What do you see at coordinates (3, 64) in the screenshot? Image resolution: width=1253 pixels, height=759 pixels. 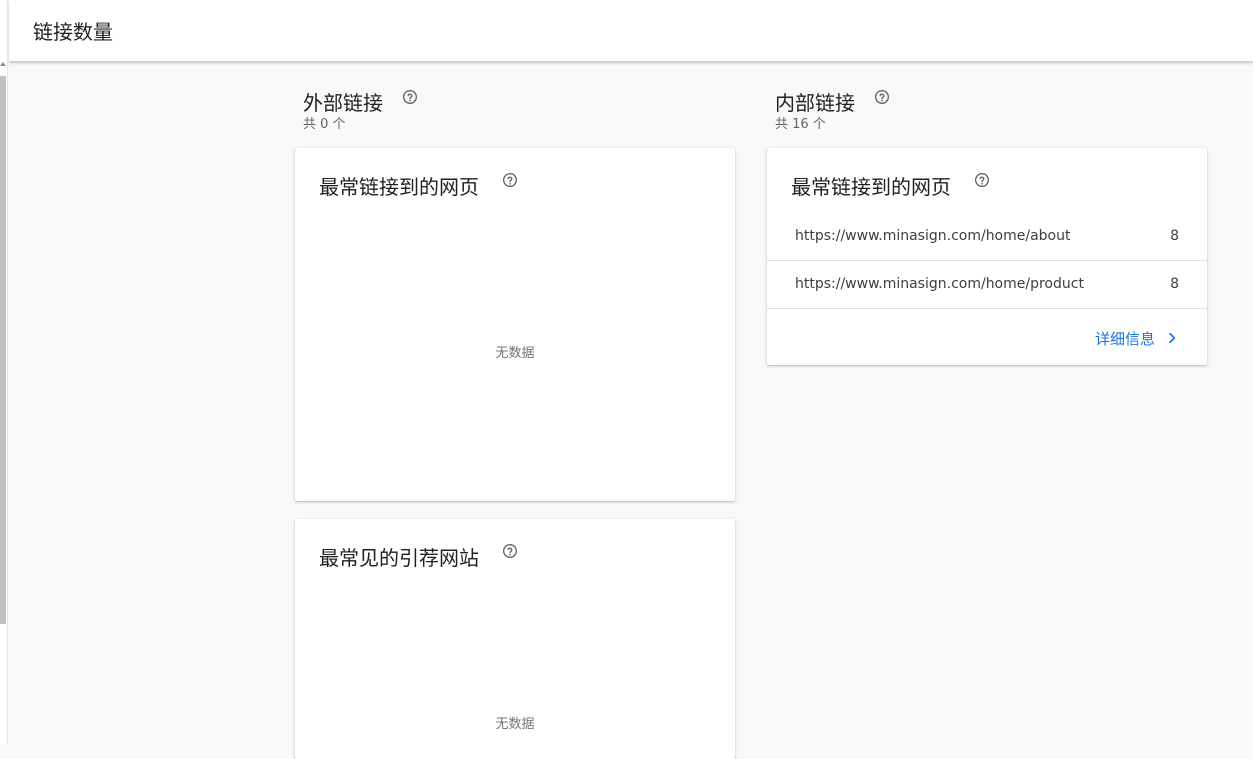 I see `scroll-up-arrow-icon` at bounding box center [3, 64].